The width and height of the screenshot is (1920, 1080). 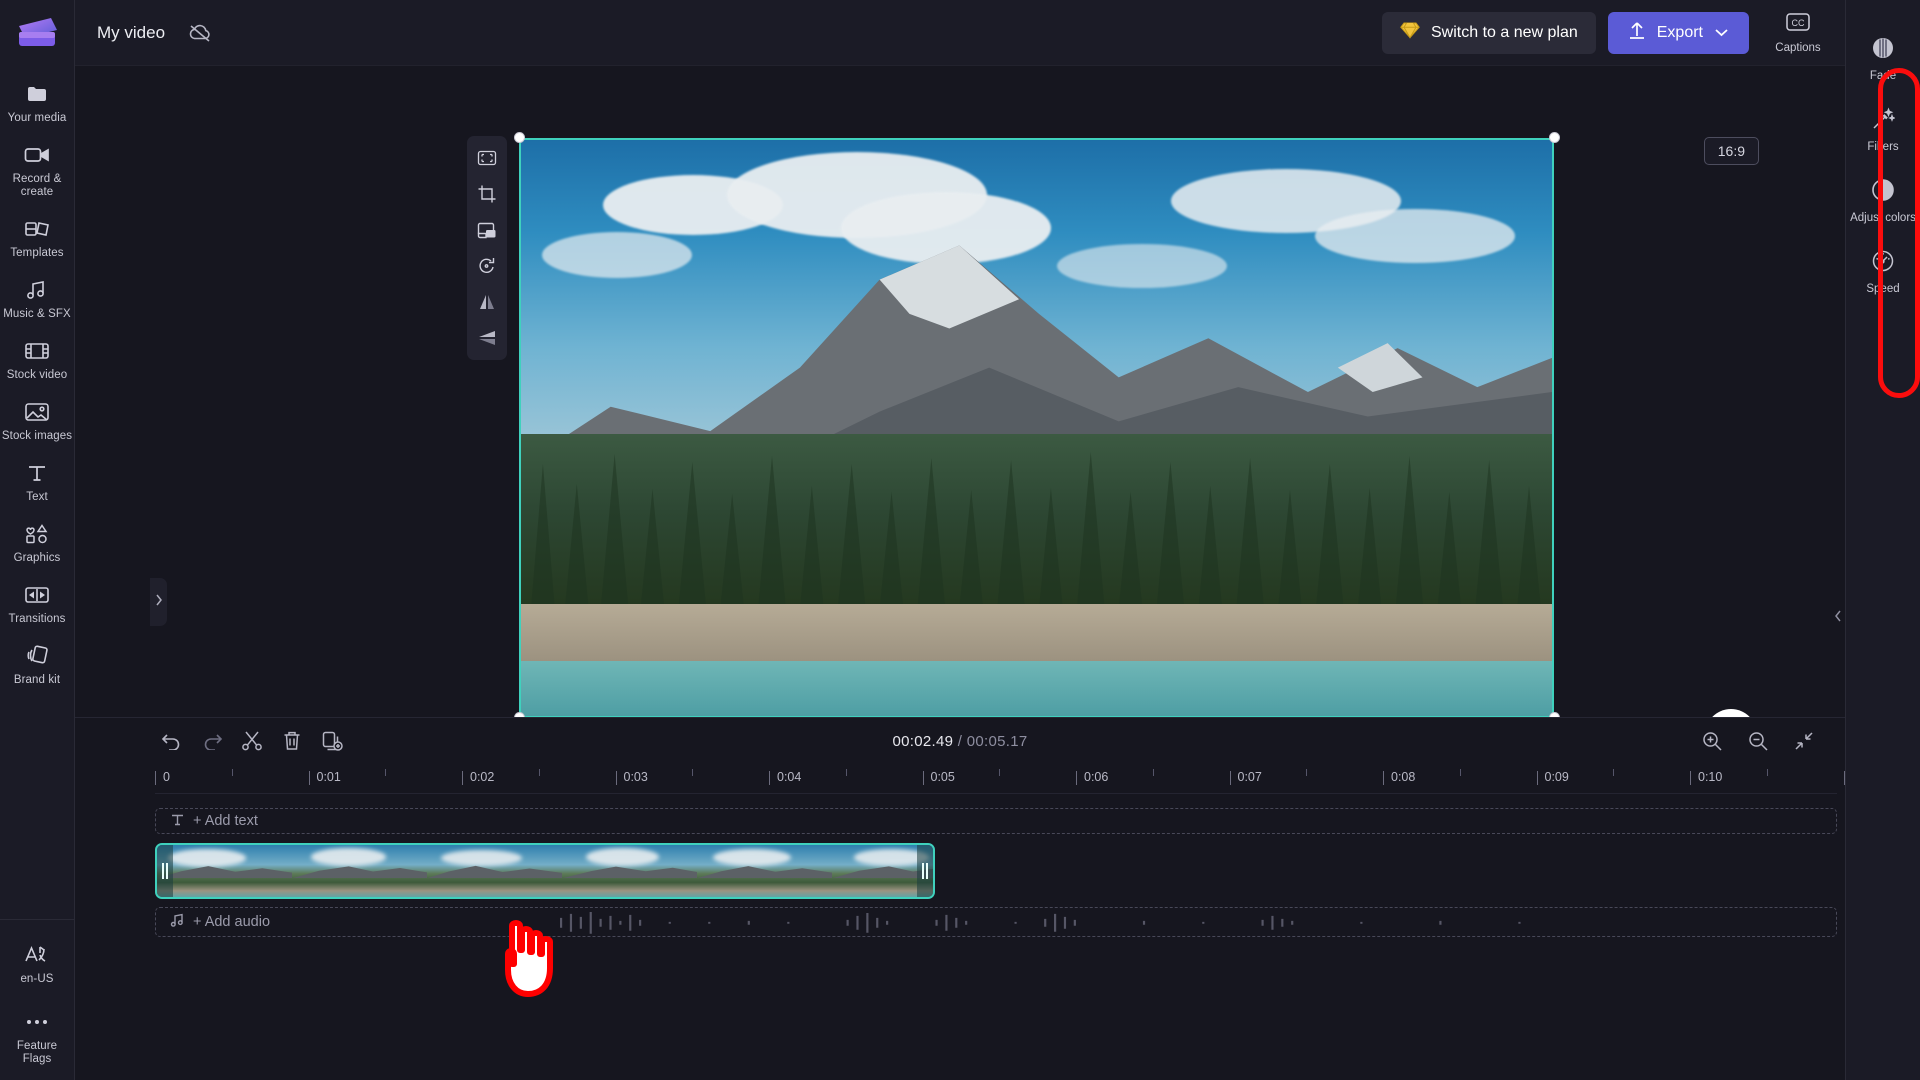 What do you see at coordinates (519, 137) in the screenshot?
I see `resize-handle-top-left` at bounding box center [519, 137].